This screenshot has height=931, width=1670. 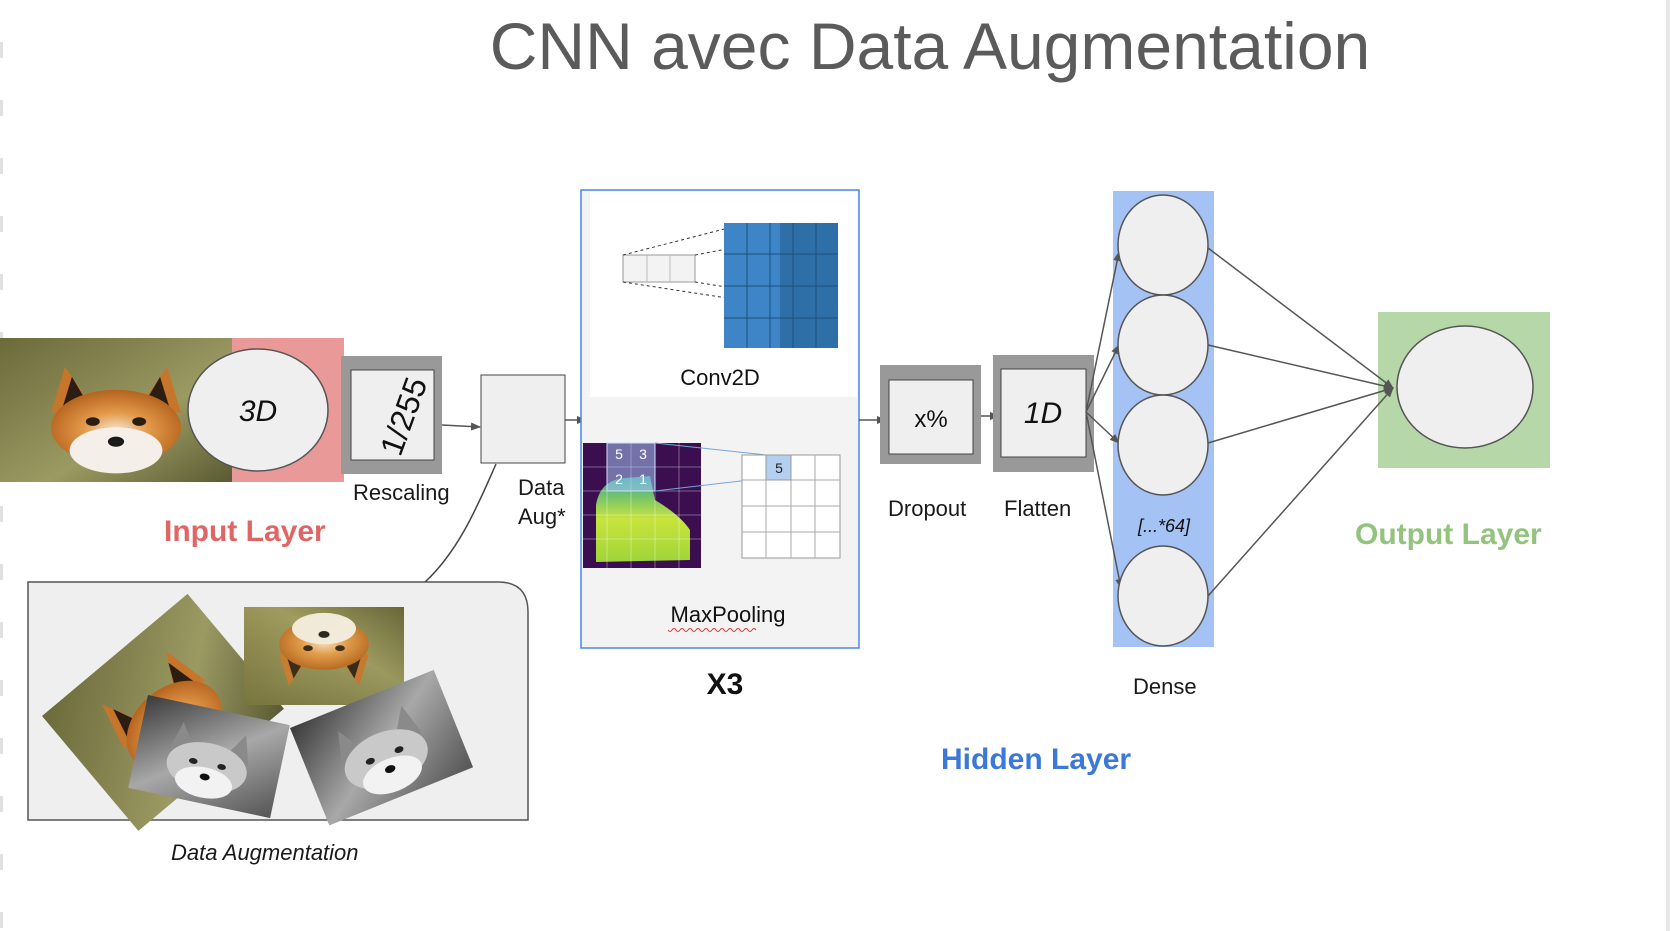 I want to click on output-neuron, so click(x=1465, y=387).